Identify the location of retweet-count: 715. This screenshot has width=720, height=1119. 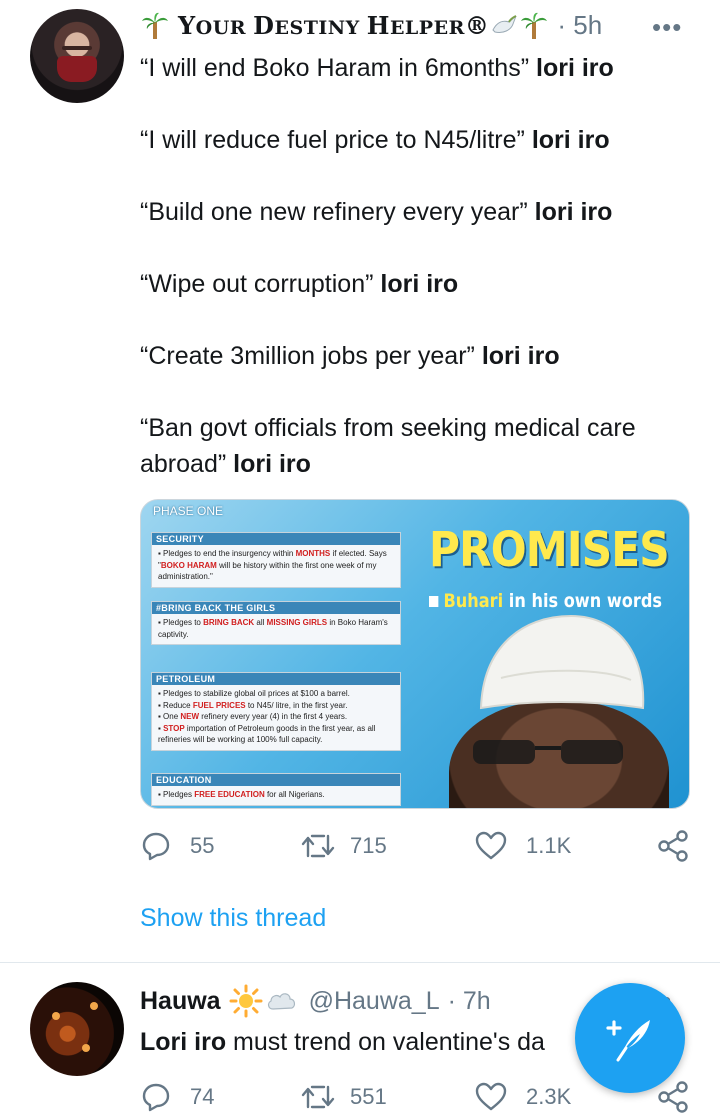
(368, 845).